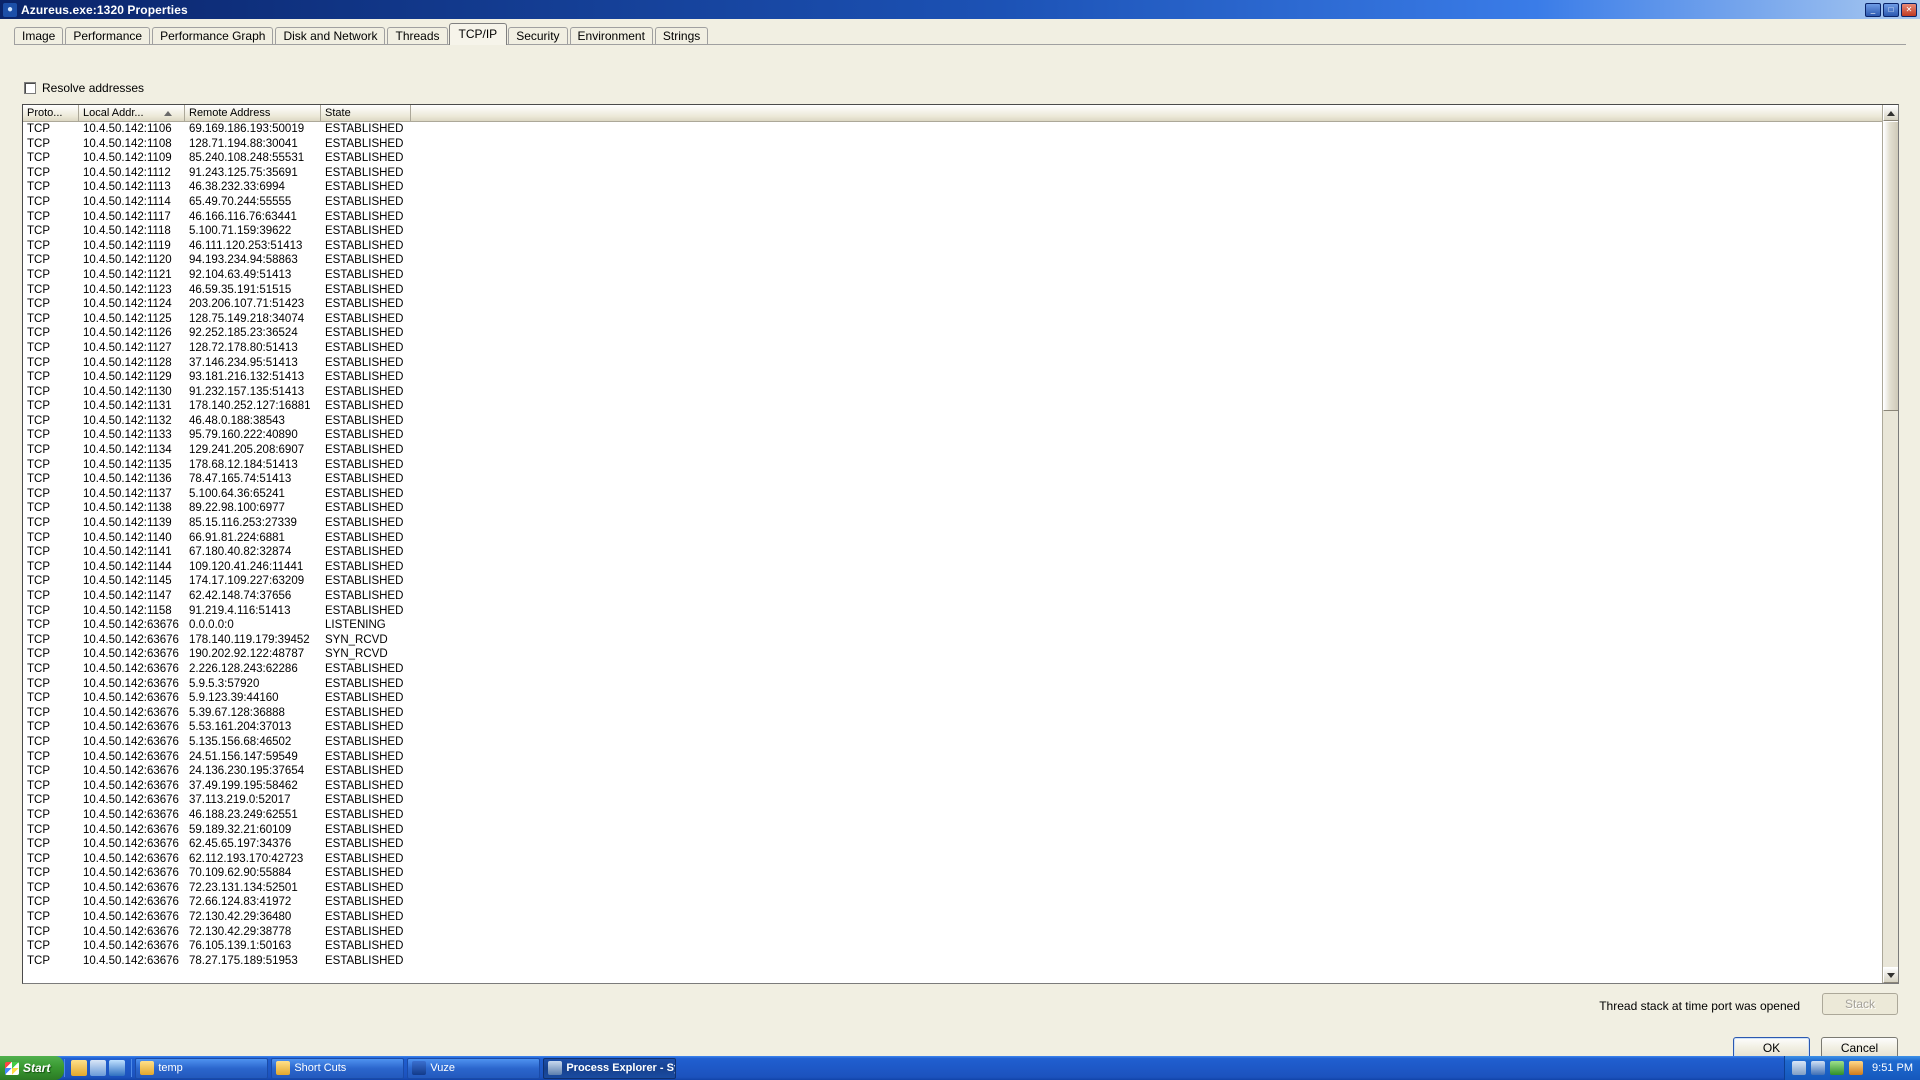  I want to click on tab-tcp-ip: TCP/IP, so click(478, 34).